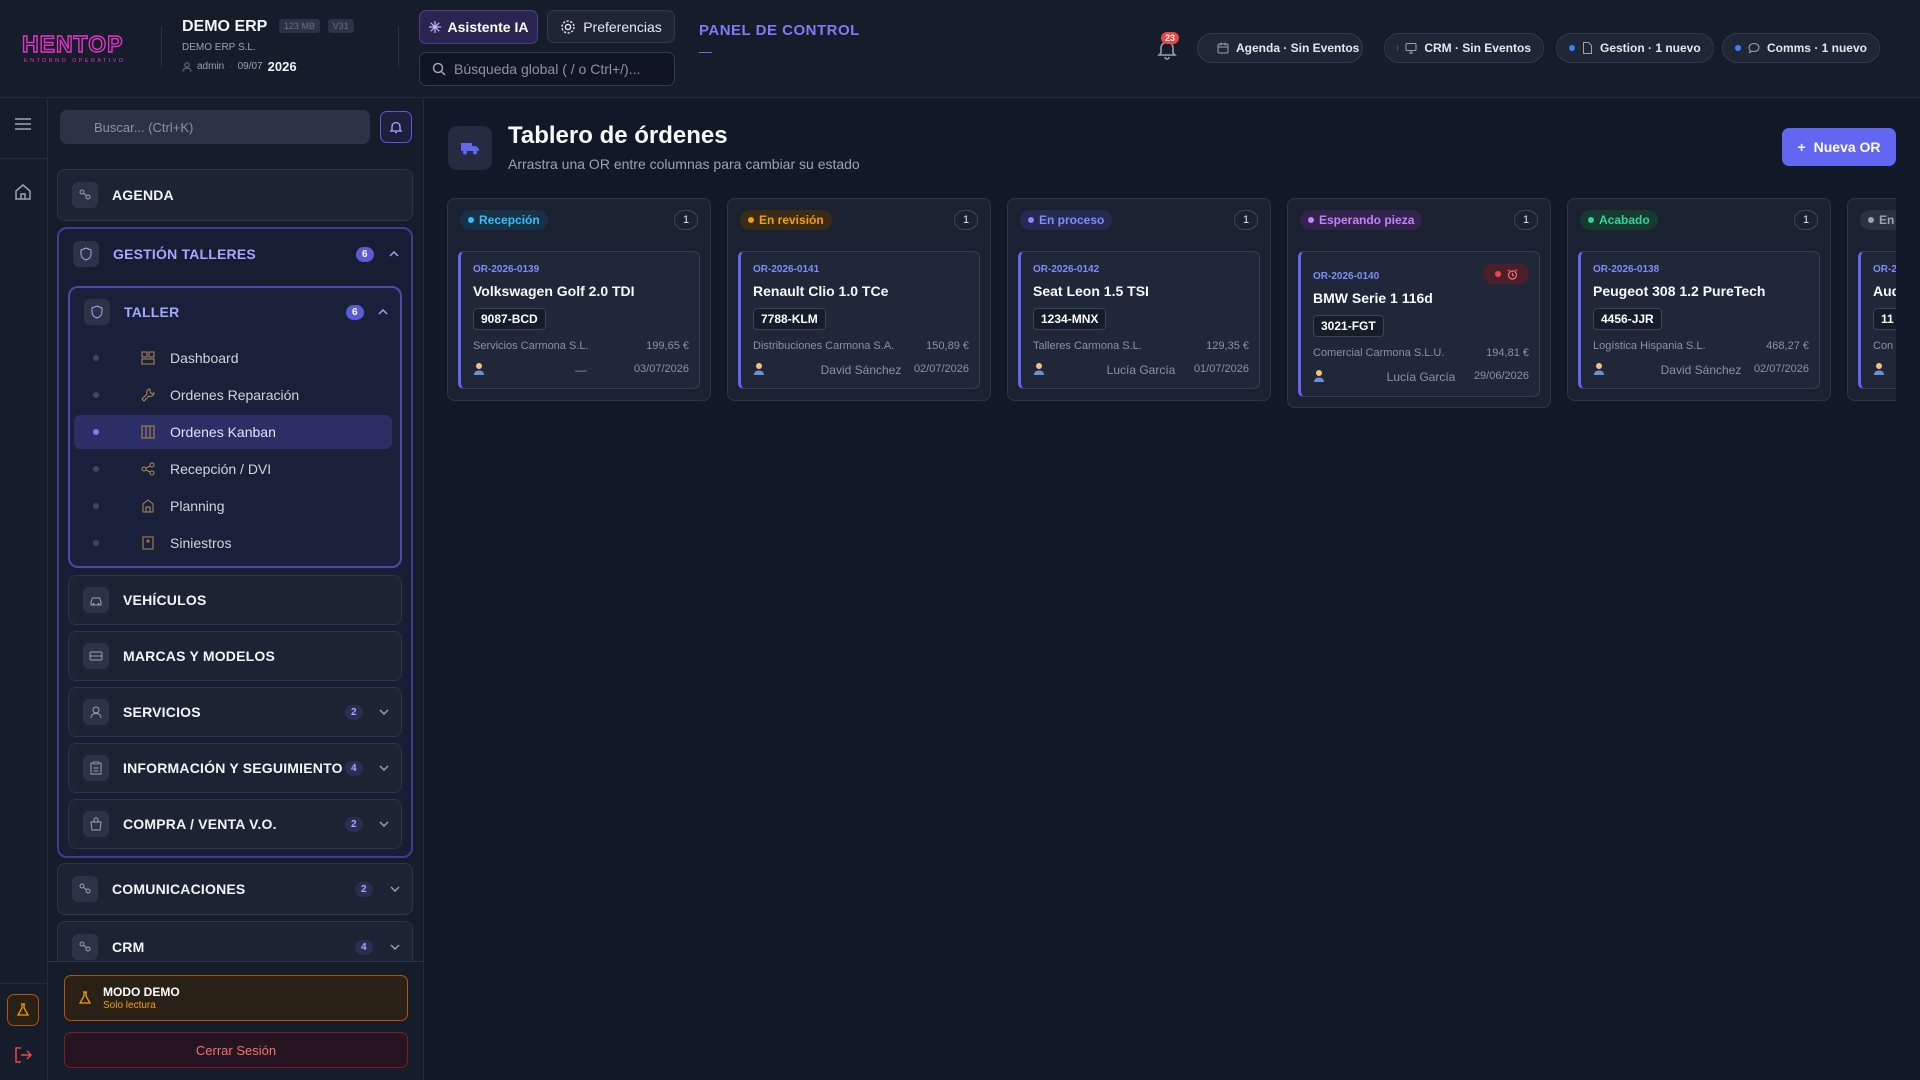  Describe the element at coordinates (506, 269) in the screenshot. I see `order-id: OR-2026-0139` at that location.